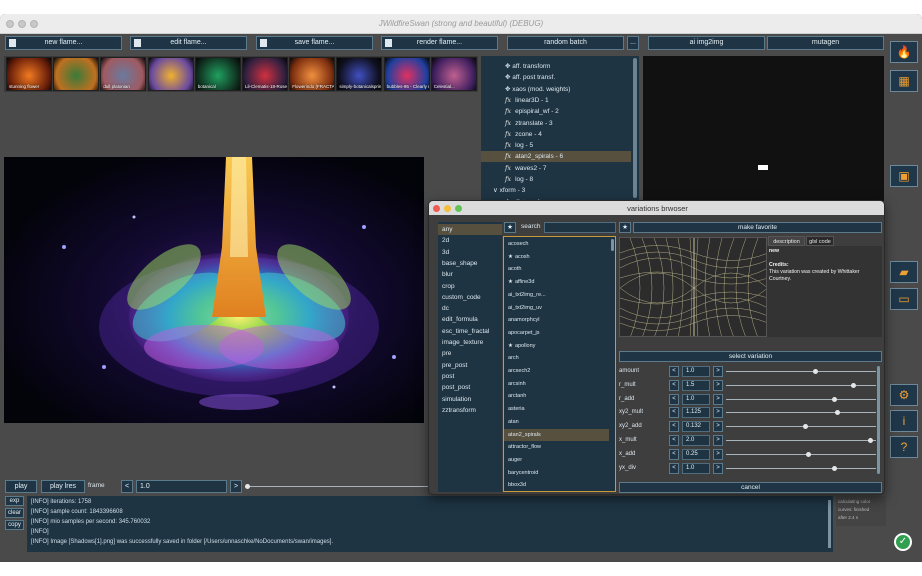  I want to click on favorite-star-button: ★, so click(625, 227).